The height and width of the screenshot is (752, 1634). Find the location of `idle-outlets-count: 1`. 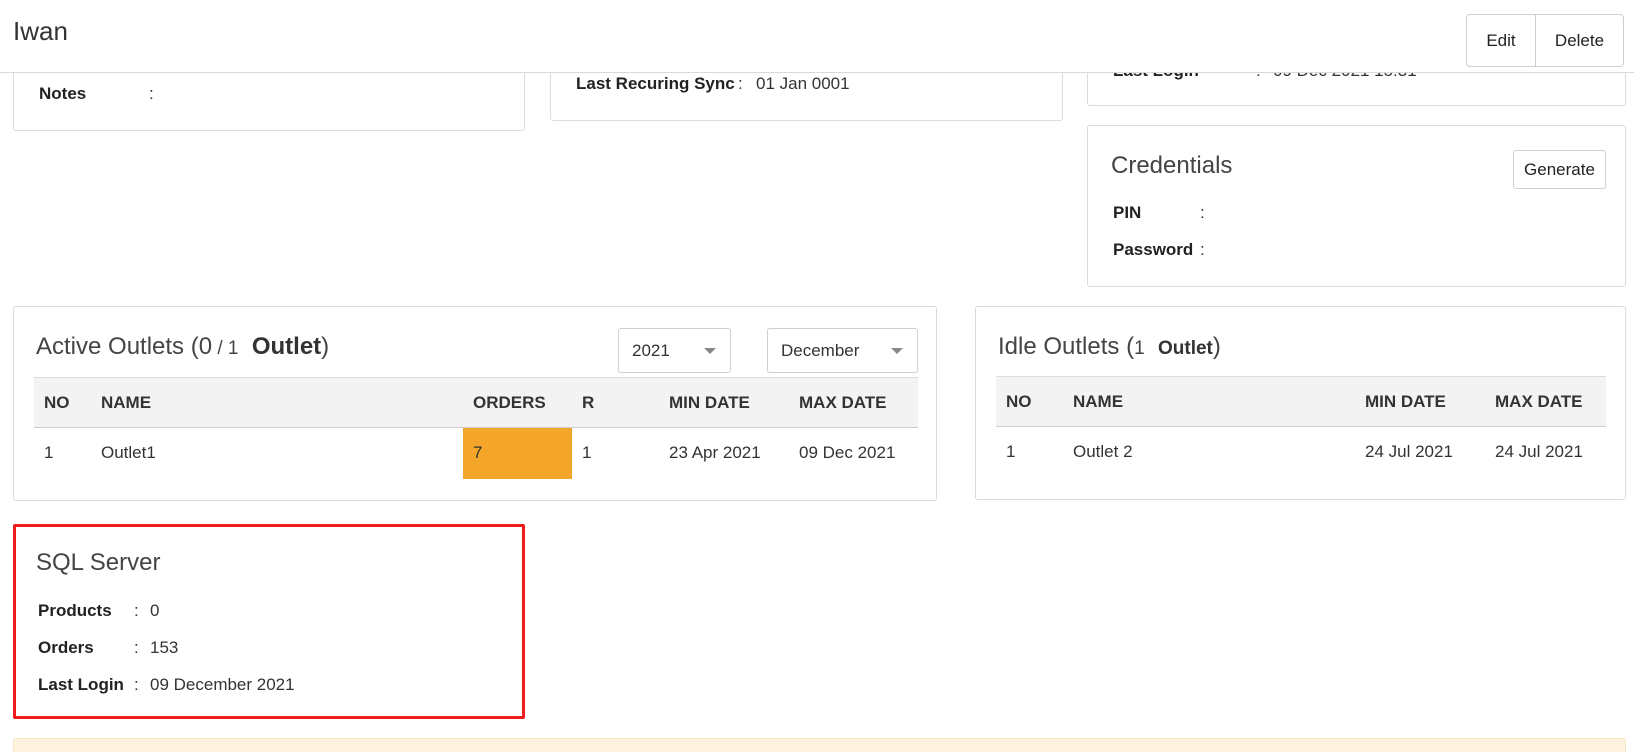

idle-outlets-count: 1 is located at coordinates (1139, 348).